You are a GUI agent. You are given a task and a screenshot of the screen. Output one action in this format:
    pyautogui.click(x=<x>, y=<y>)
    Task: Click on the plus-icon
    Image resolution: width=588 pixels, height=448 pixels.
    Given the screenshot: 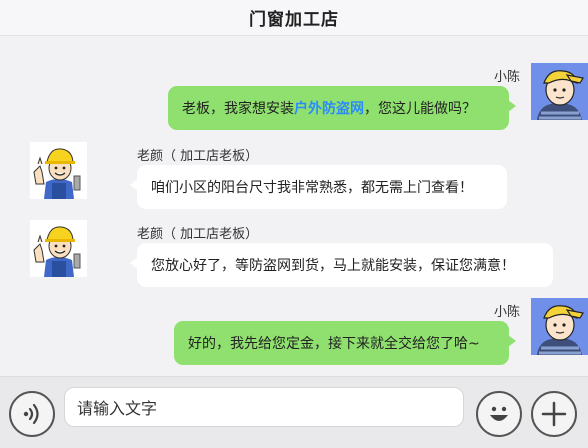 What is the action you would take?
    pyautogui.click(x=554, y=414)
    